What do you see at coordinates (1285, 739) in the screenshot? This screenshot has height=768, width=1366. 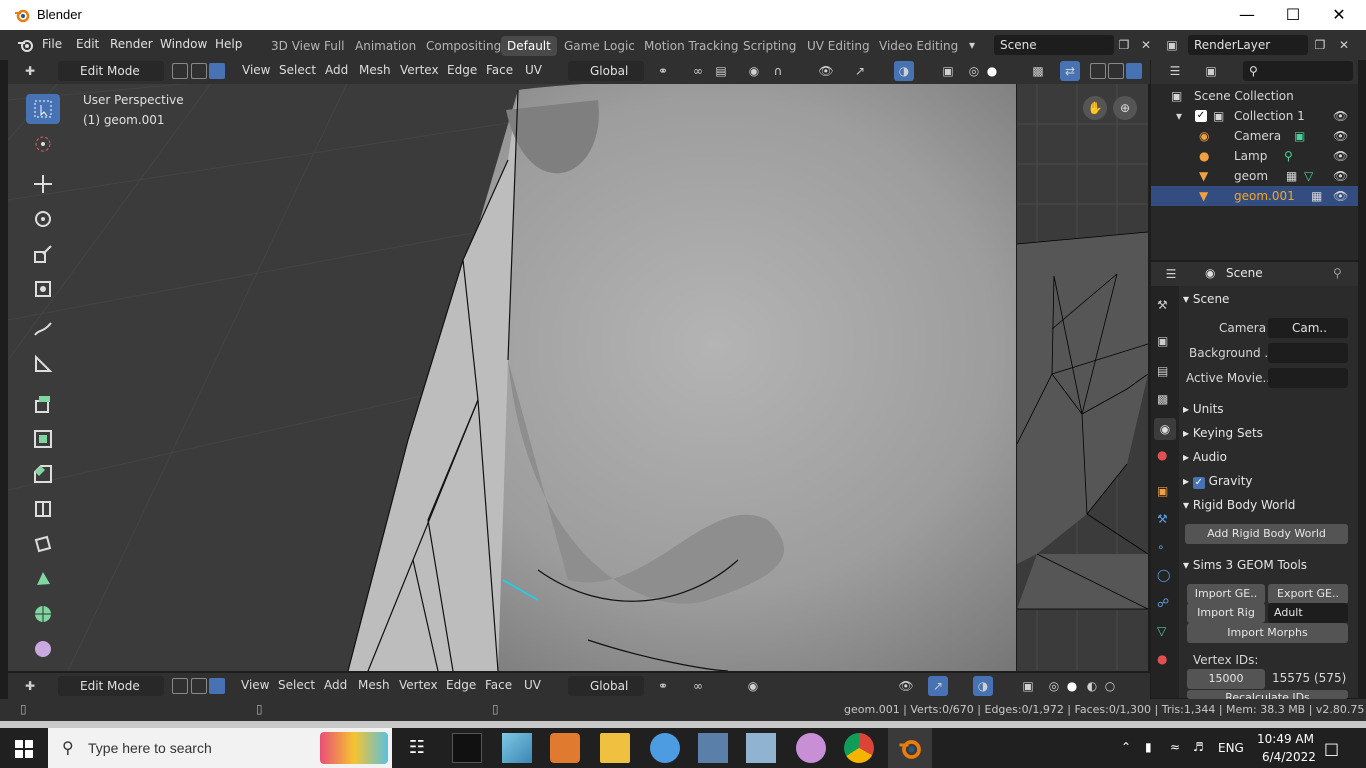 I see `clock-time: 10:49 AM` at bounding box center [1285, 739].